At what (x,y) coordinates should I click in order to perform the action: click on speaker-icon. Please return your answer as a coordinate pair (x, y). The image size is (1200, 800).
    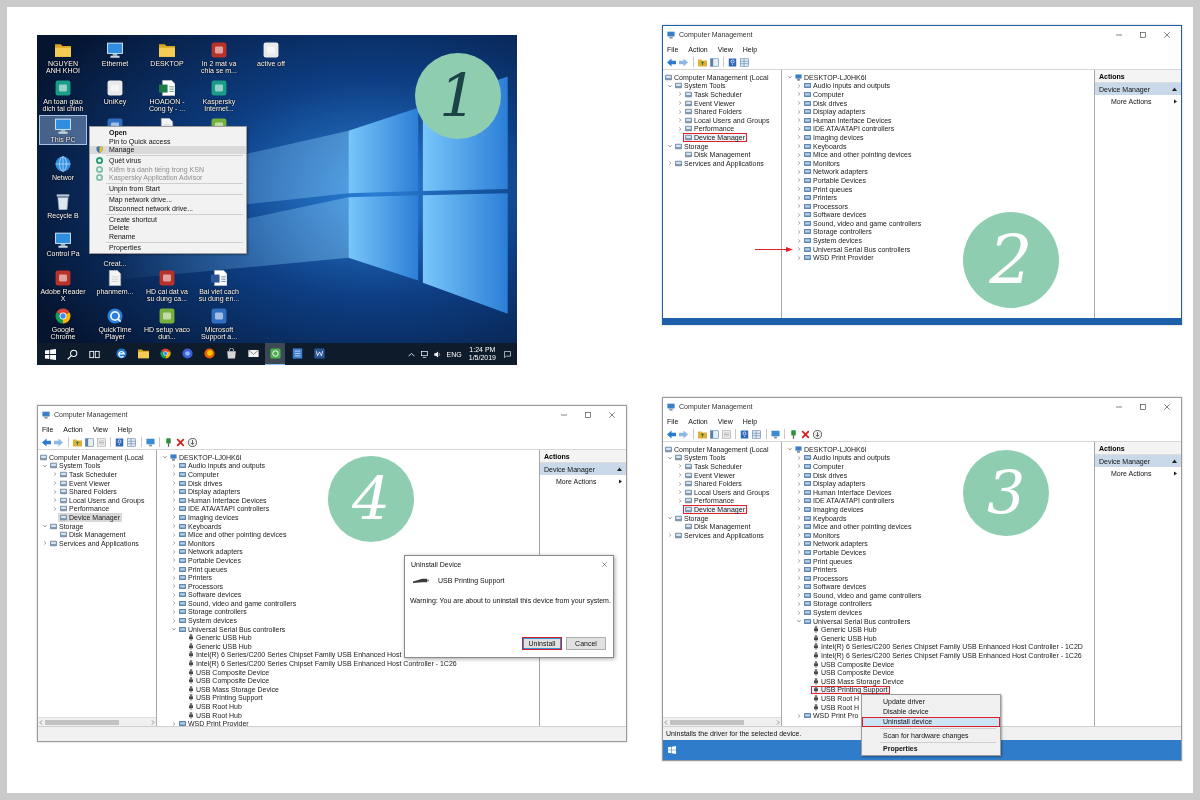
    Looking at the image, I should click on (437, 354).